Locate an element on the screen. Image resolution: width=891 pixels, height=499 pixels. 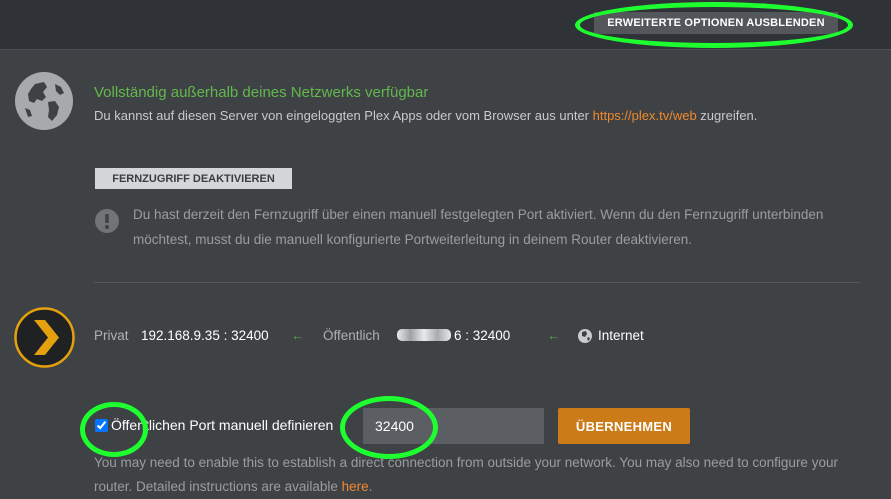
instructions-link: here is located at coordinates (355, 486).